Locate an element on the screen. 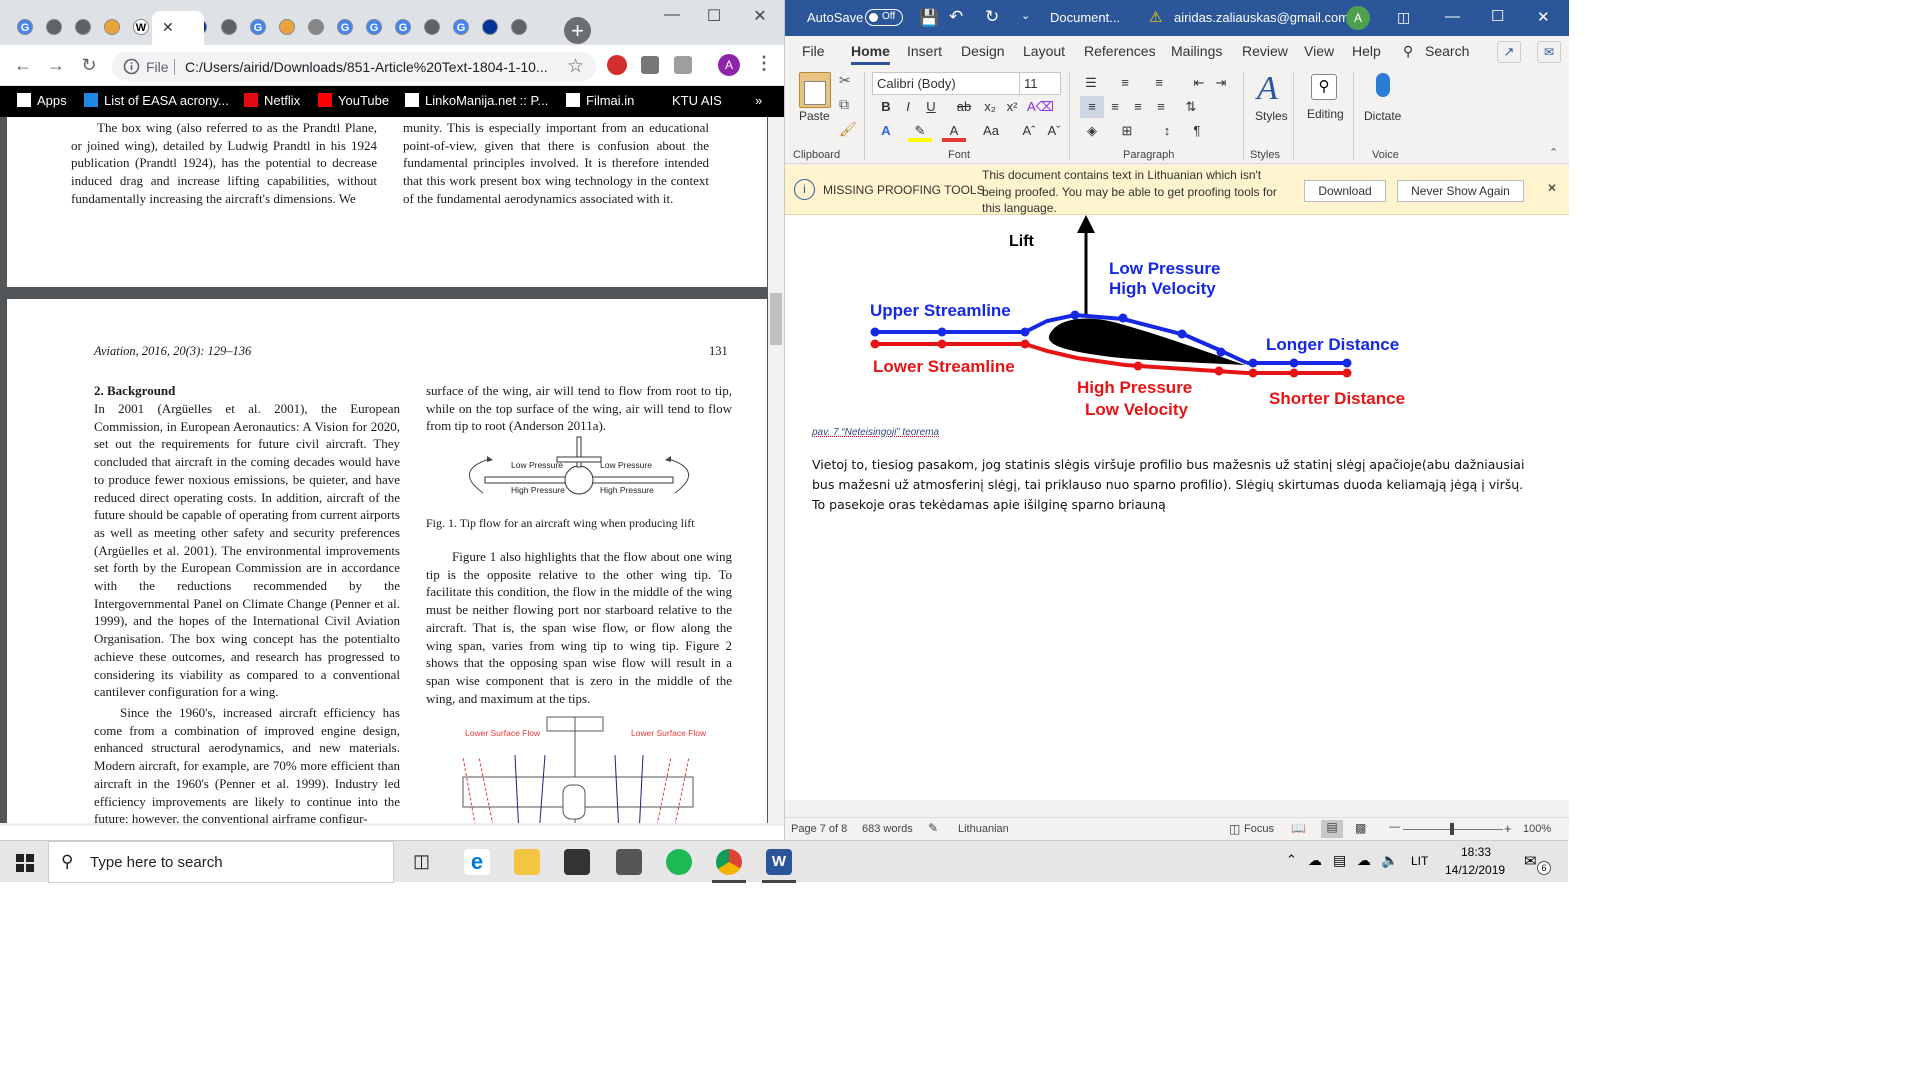  bold-icon: B is located at coordinates (886, 107).